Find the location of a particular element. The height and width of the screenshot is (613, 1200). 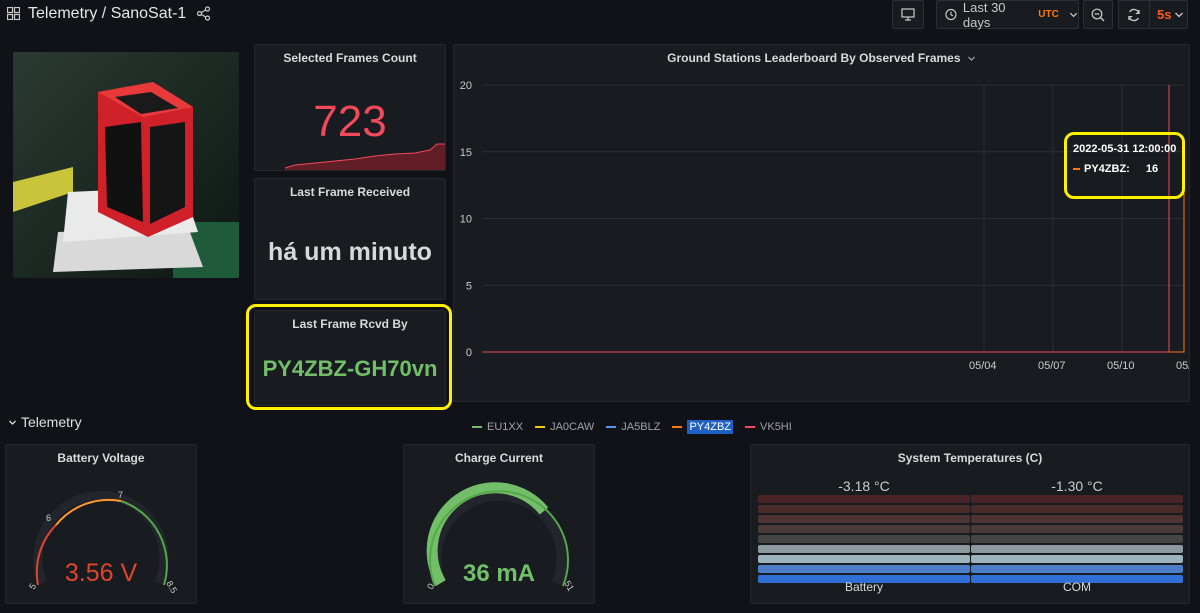

time-range-label: Last 30 days is located at coordinates (984, 15).